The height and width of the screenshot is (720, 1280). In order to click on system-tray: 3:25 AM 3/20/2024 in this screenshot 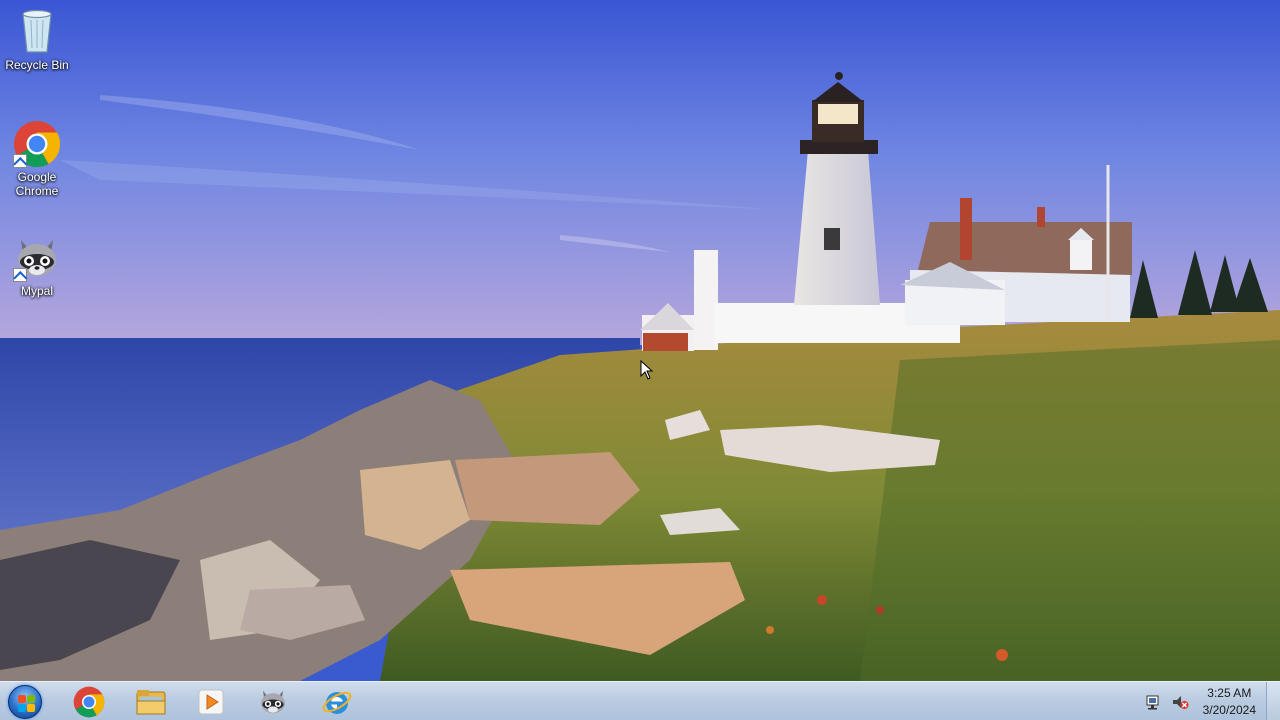, I will do `click(1204, 701)`.